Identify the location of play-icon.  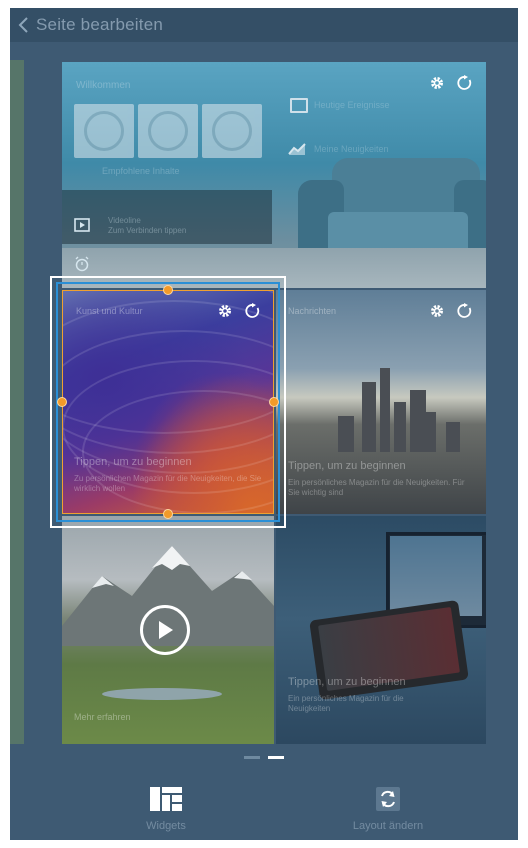
(165, 630).